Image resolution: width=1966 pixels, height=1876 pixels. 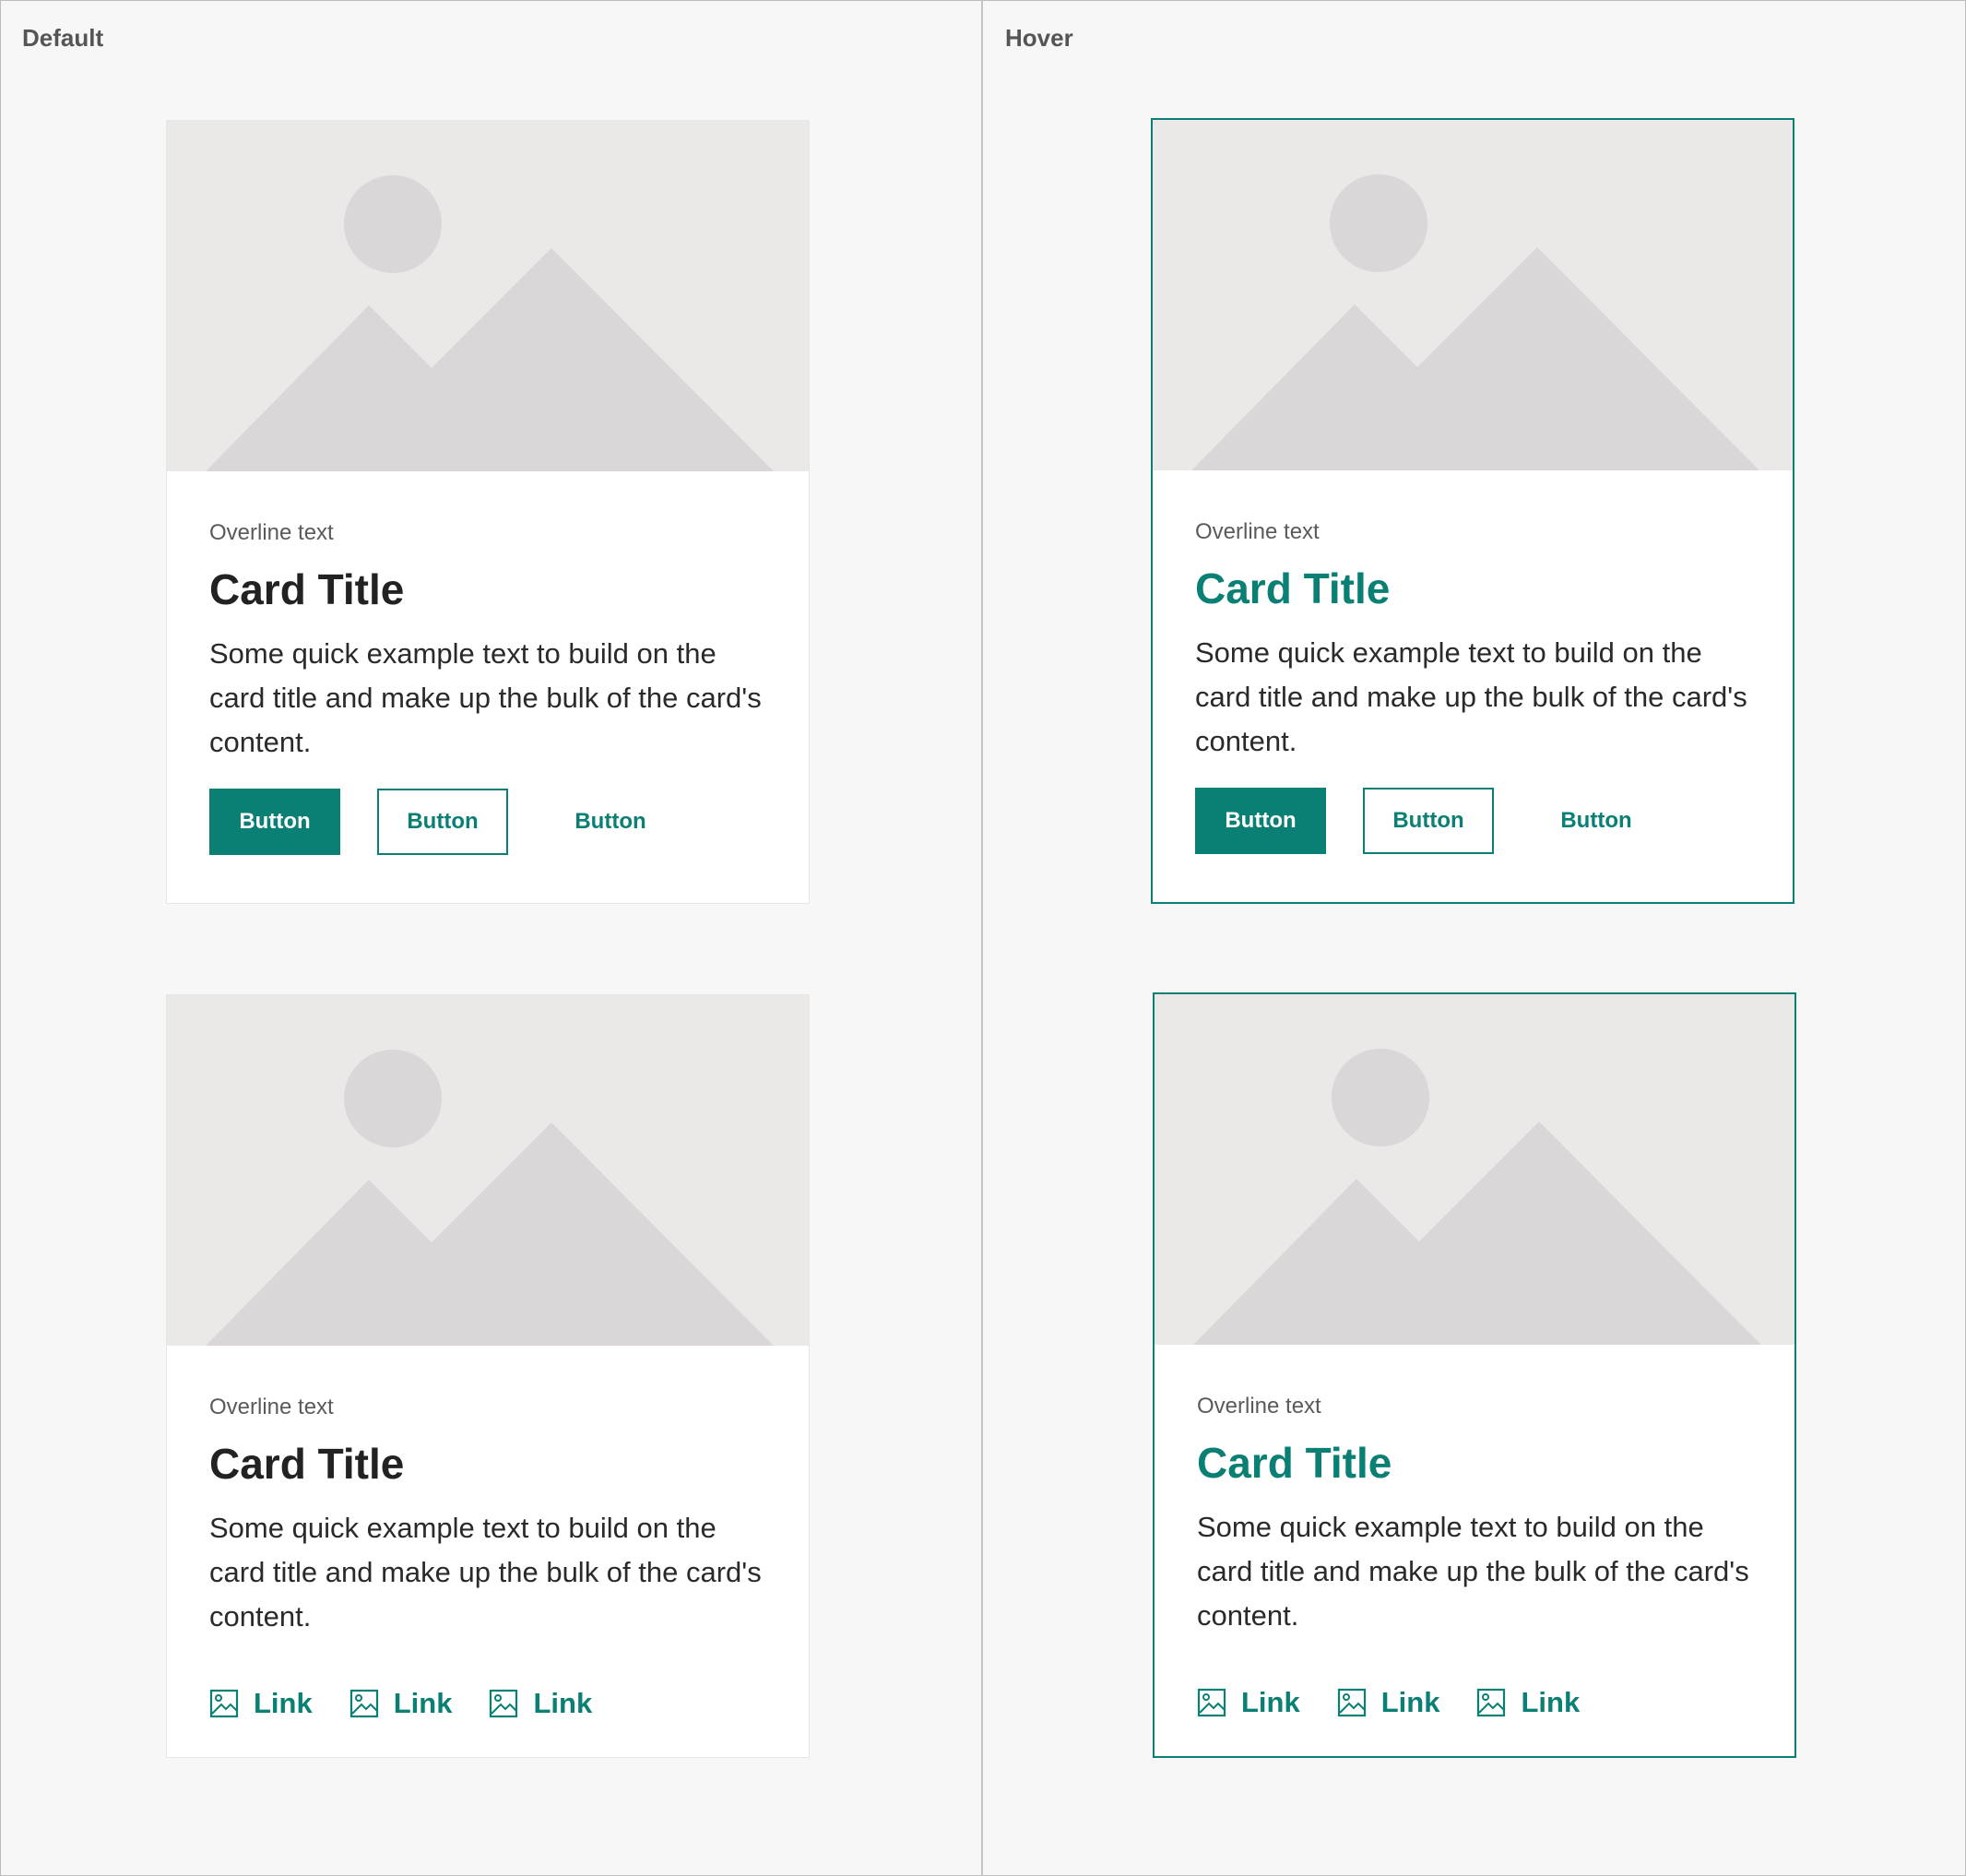 I want to click on hover-column-label: Hover, so click(x=1039, y=38).